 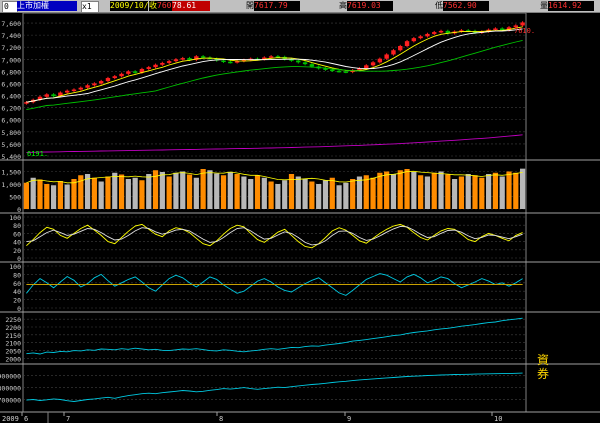 What do you see at coordinates (277, 6) in the screenshot?
I see `open-value: 7617.79` at bounding box center [277, 6].